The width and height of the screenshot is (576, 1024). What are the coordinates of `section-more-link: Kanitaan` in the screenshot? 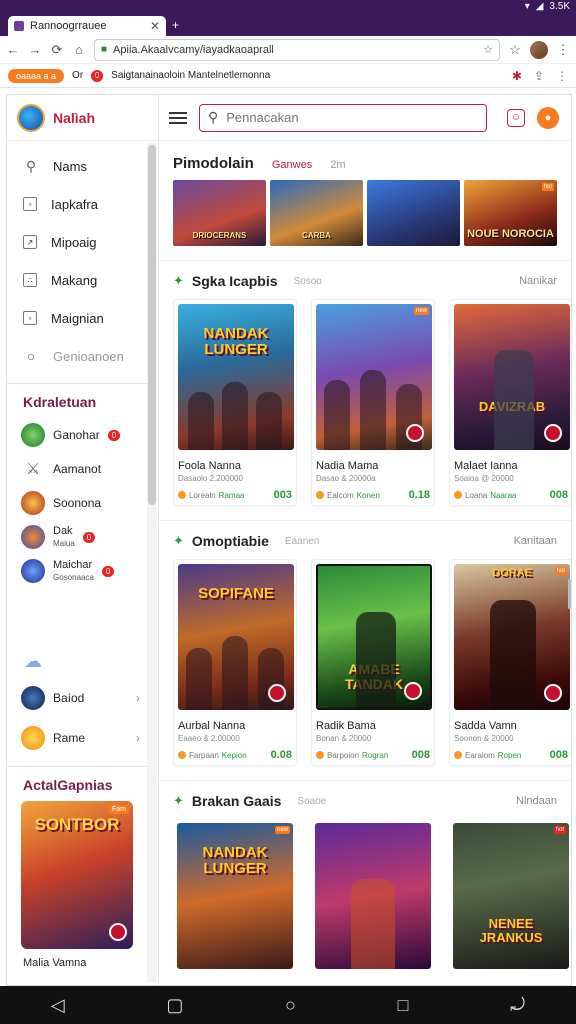 It's located at (535, 541).